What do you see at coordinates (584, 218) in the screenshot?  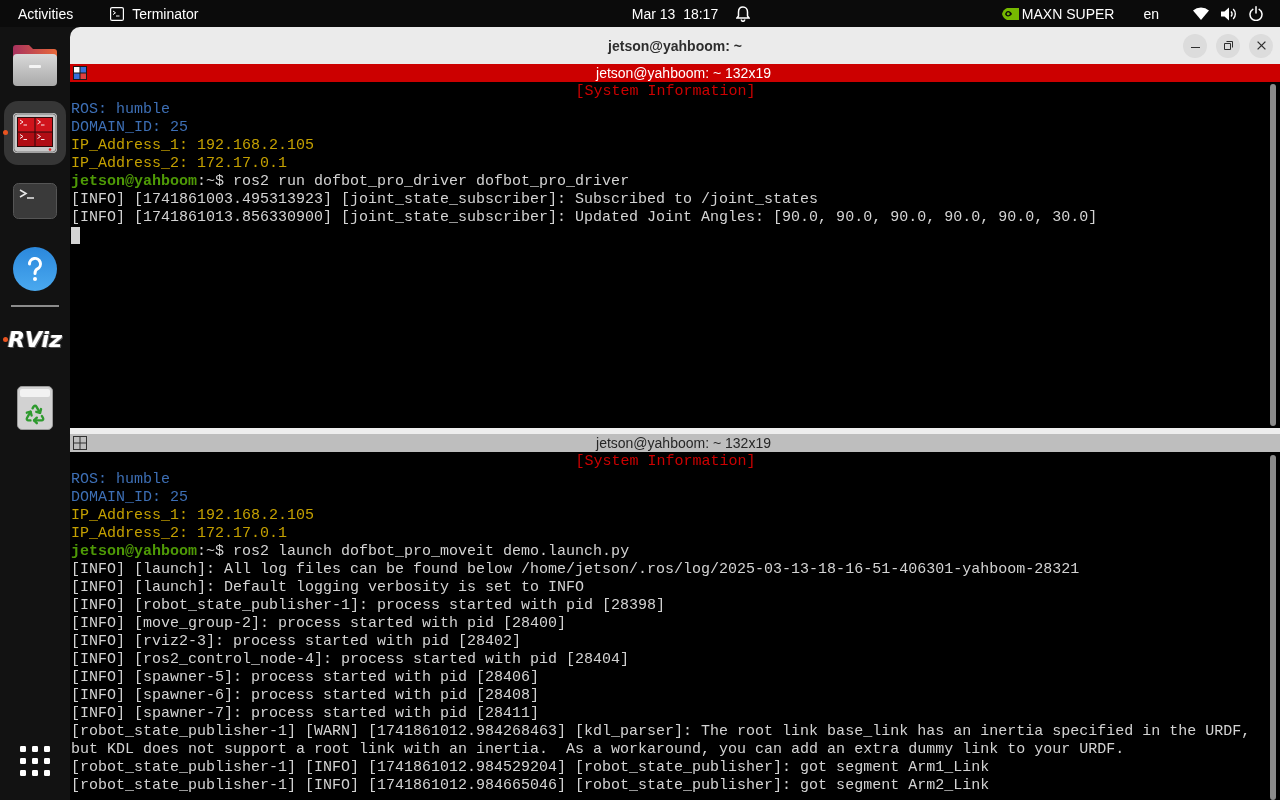 I see `terminal-line: [INFO] [1741861013.856330900] [joint_state_subscriber]: Updated Joint Angles: [90.0, 90.0, 90.0, 90.0, 90.0, 30.0]` at bounding box center [584, 218].